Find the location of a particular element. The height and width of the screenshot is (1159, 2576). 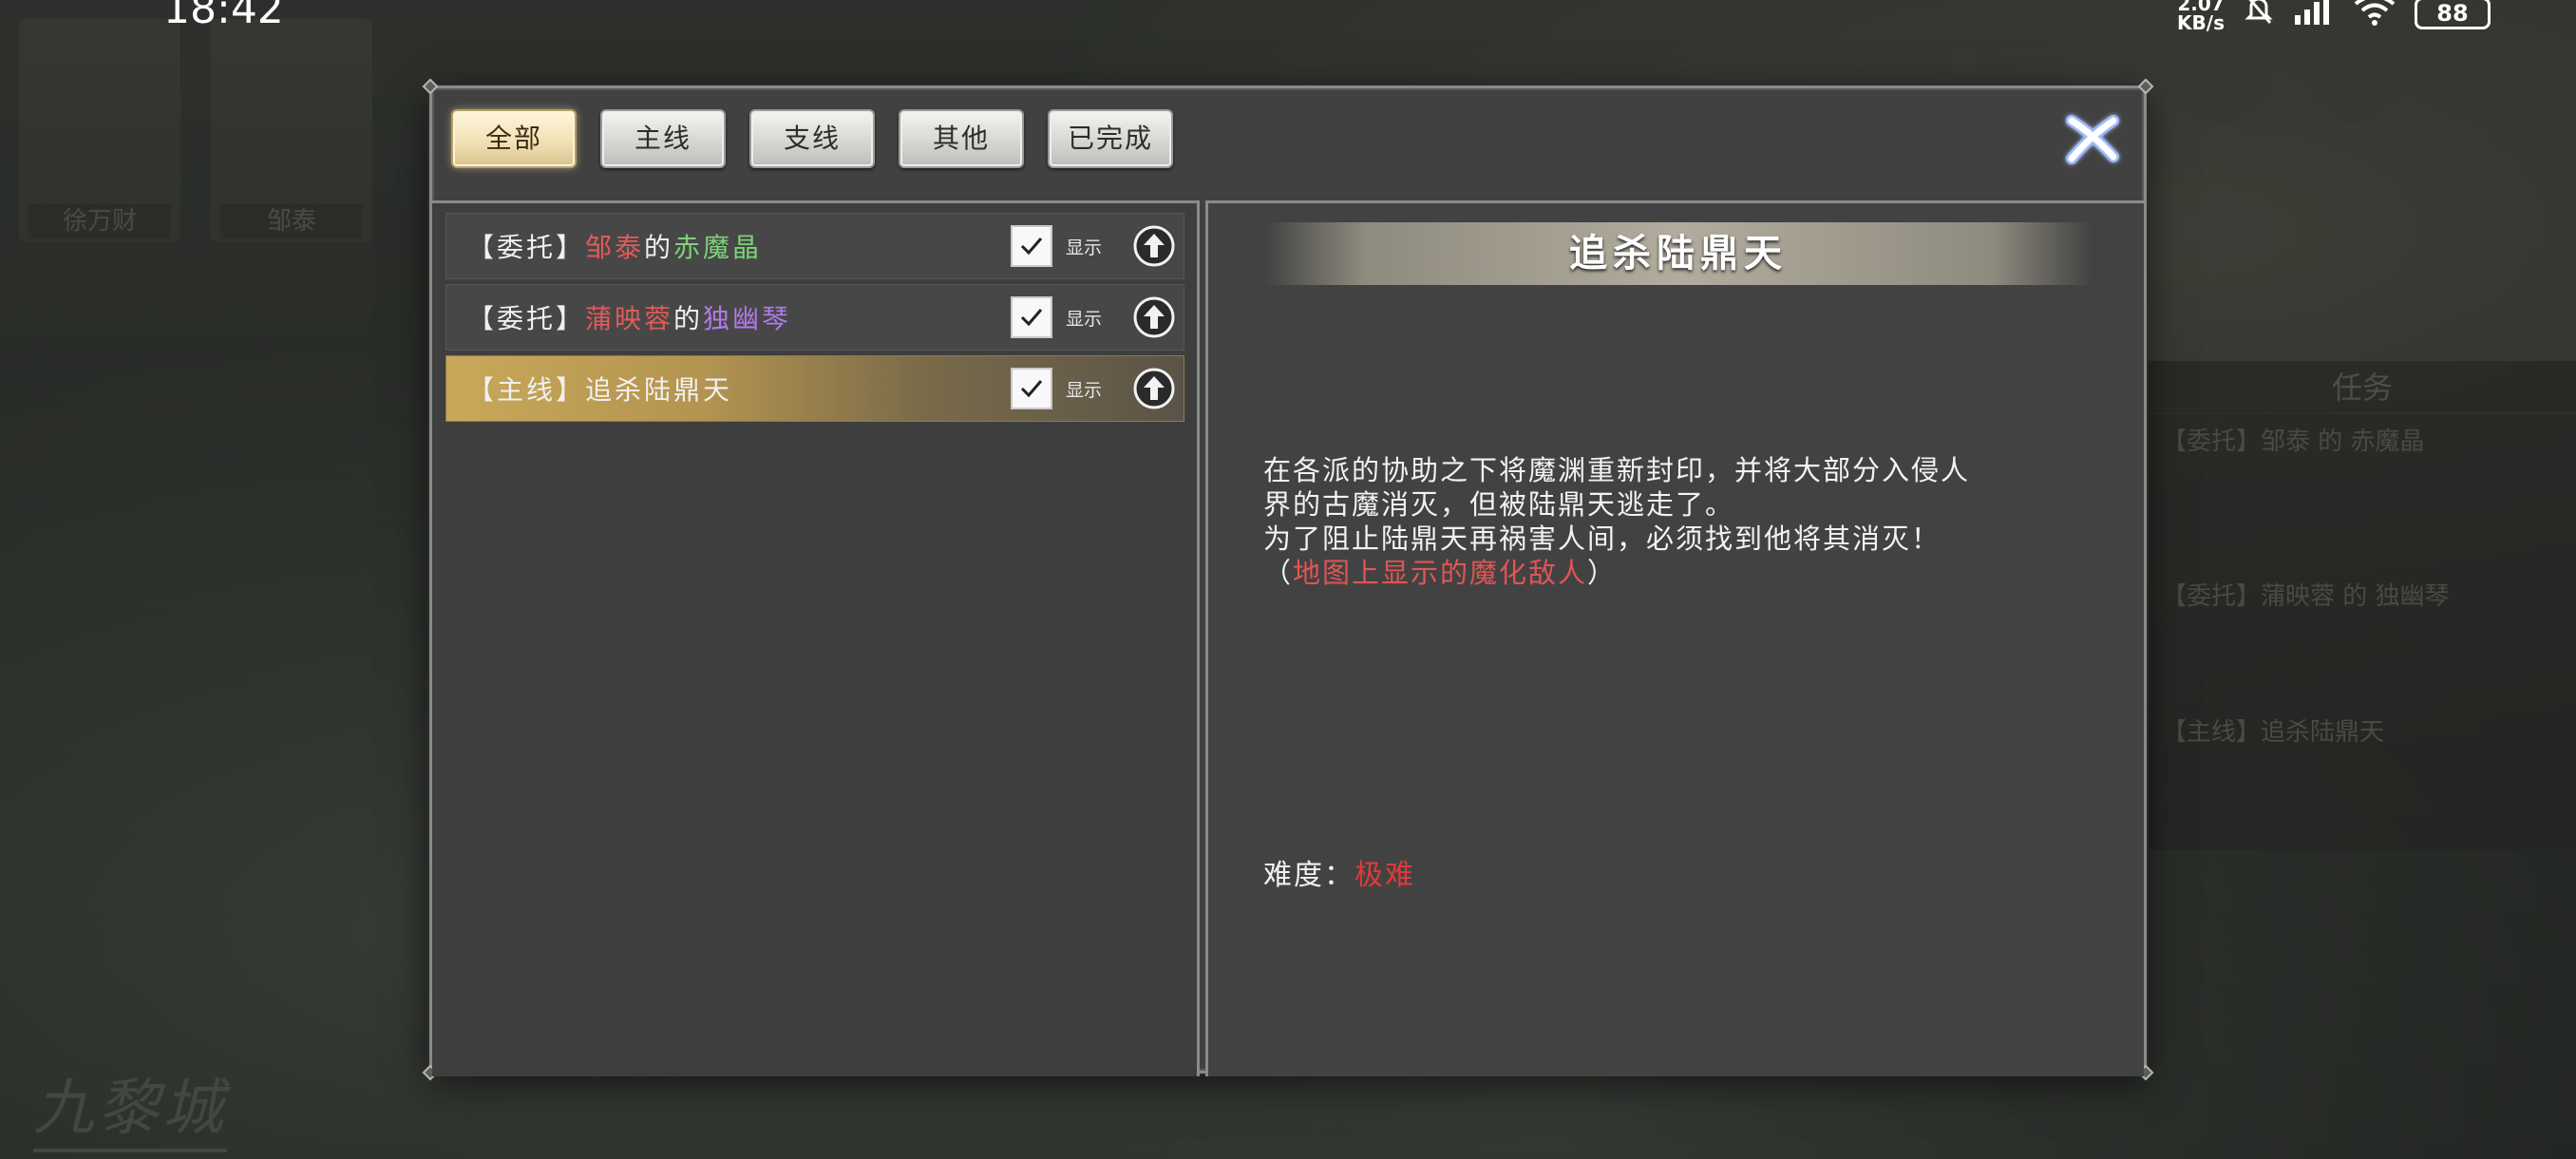

description-line: 界的古魔消灭，但被陆鼎天逃走了。 is located at coordinates (1499, 504).